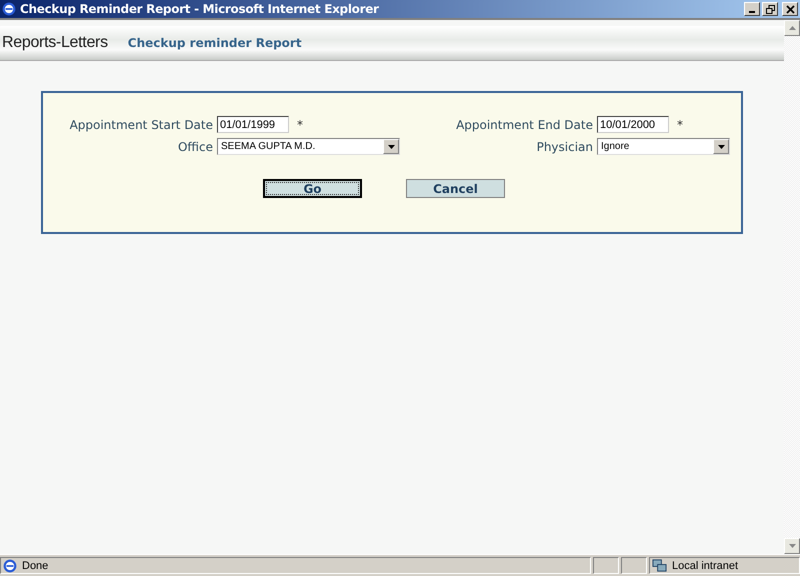 The height and width of the screenshot is (576, 800). Describe the element at coordinates (215, 43) in the screenshot. I see `page-title: Checkup reminder Report` at that location.